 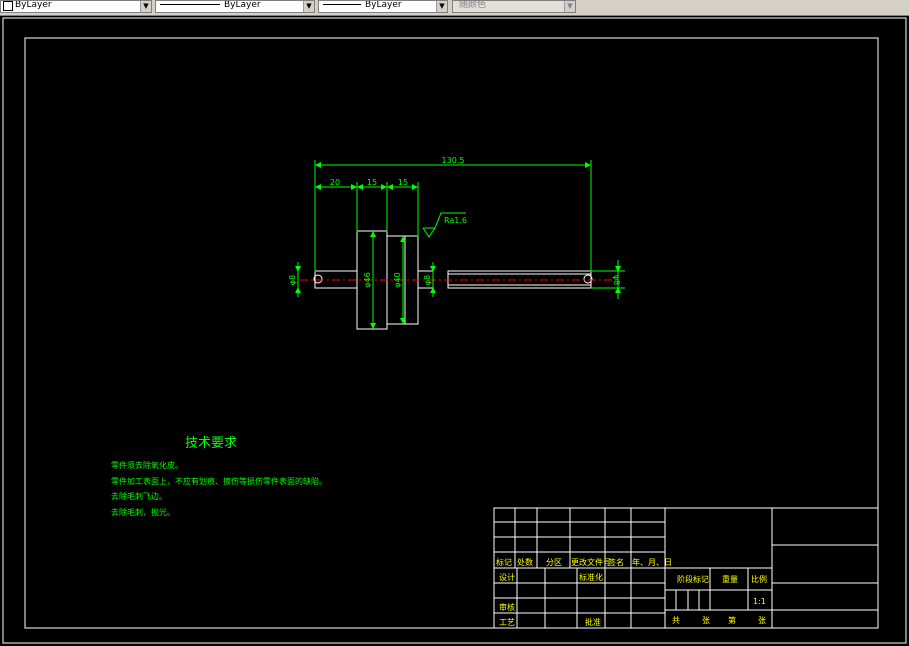 I want to click on dim-15-a: 15, so click(x=372, y=182).